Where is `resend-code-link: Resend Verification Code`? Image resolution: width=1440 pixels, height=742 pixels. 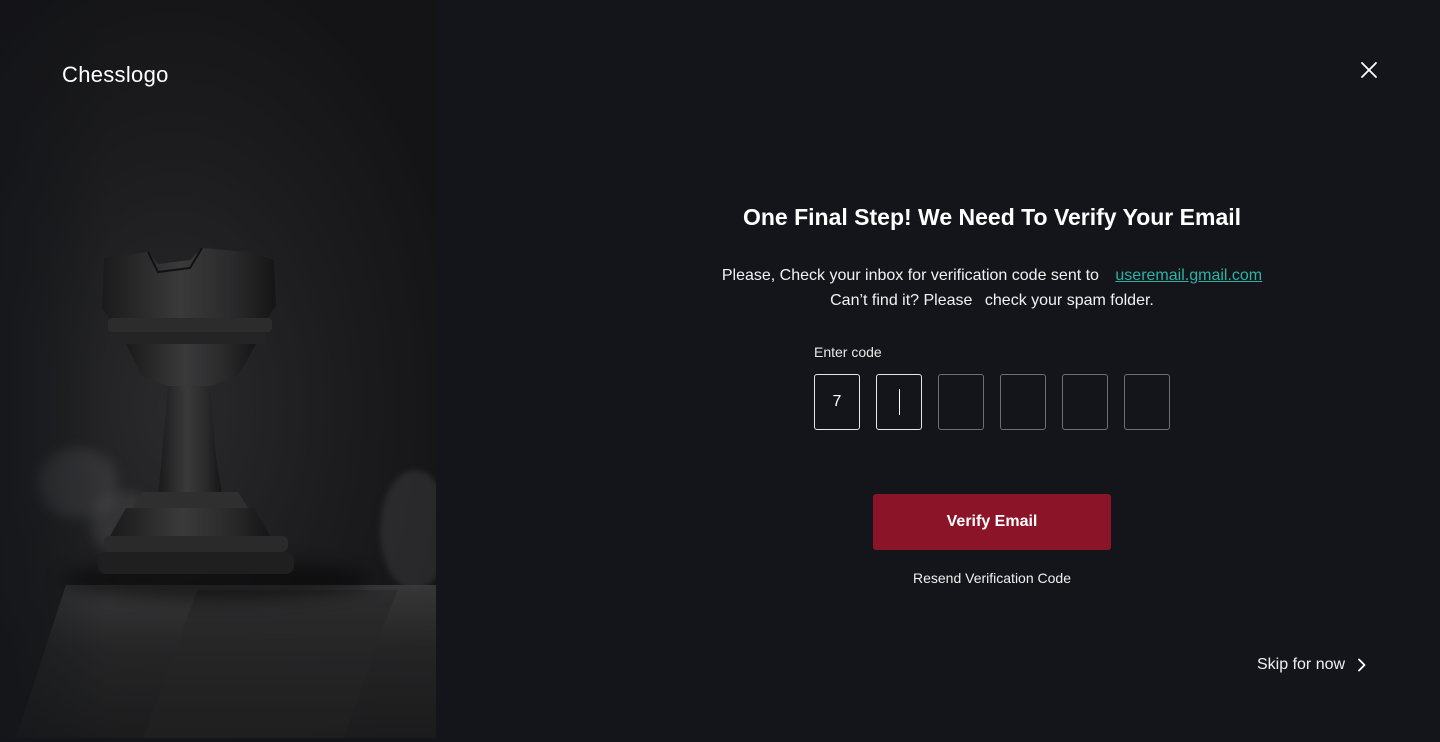 resend-code-link: Resend Verification Code is located at coordinates (992, 578).